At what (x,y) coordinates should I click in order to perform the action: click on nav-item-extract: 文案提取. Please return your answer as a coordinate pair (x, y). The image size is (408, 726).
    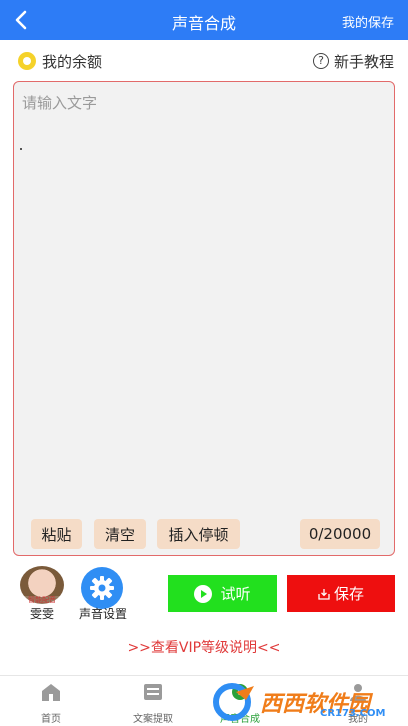
    Looking at the image, I should click on (153, 703).